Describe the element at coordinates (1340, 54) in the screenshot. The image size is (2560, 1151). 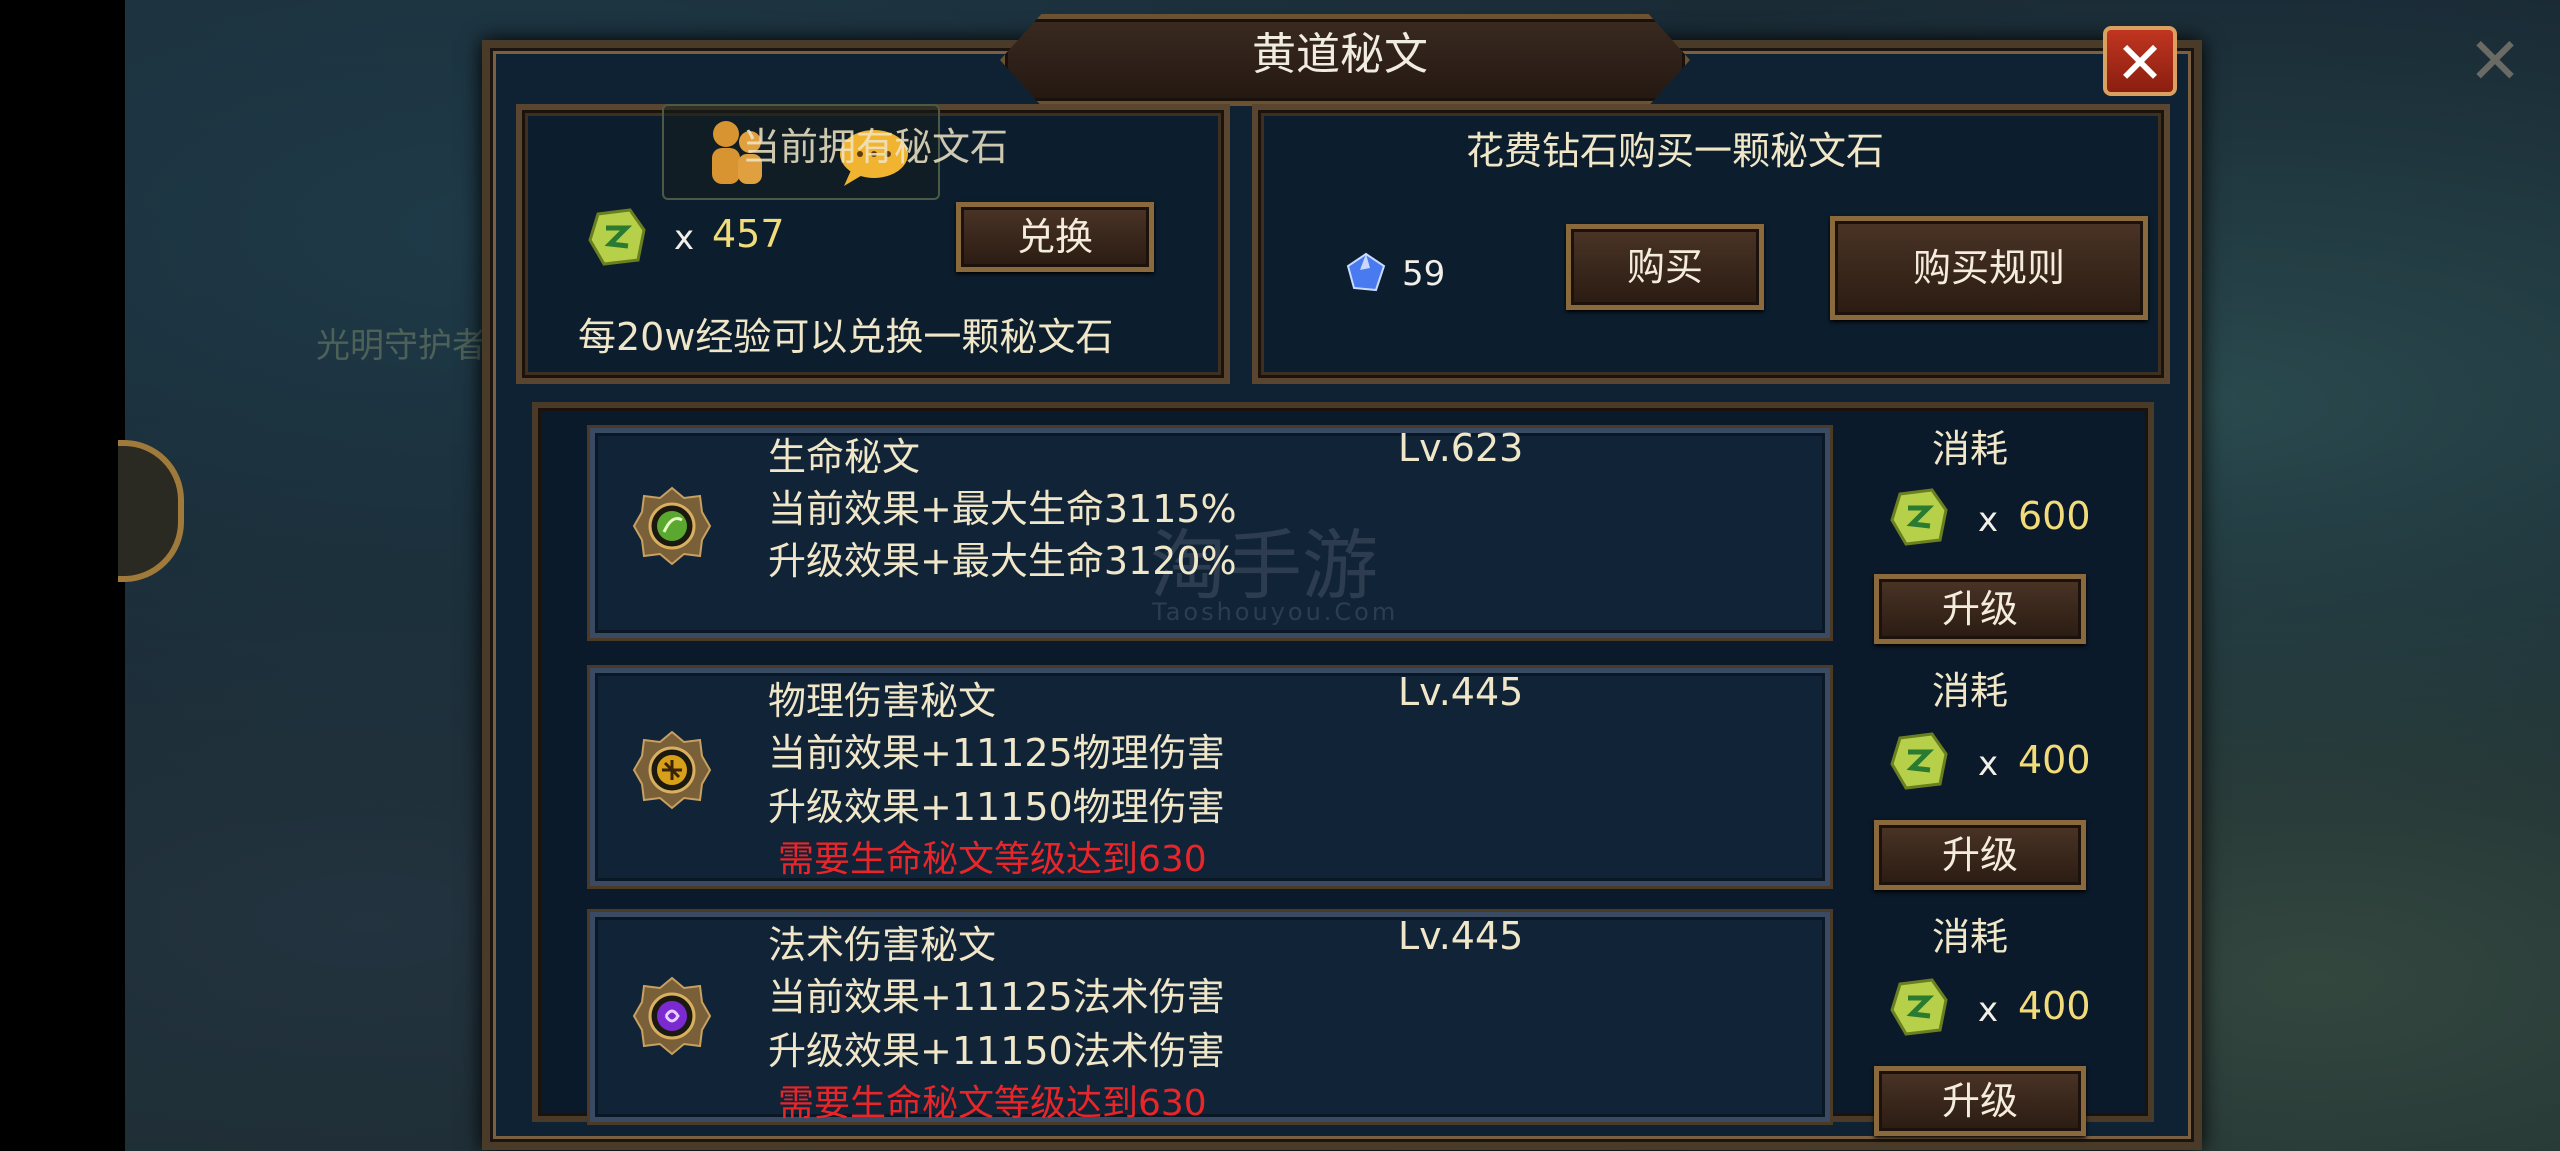
I see `window-title: 黄道秘文` at that location.